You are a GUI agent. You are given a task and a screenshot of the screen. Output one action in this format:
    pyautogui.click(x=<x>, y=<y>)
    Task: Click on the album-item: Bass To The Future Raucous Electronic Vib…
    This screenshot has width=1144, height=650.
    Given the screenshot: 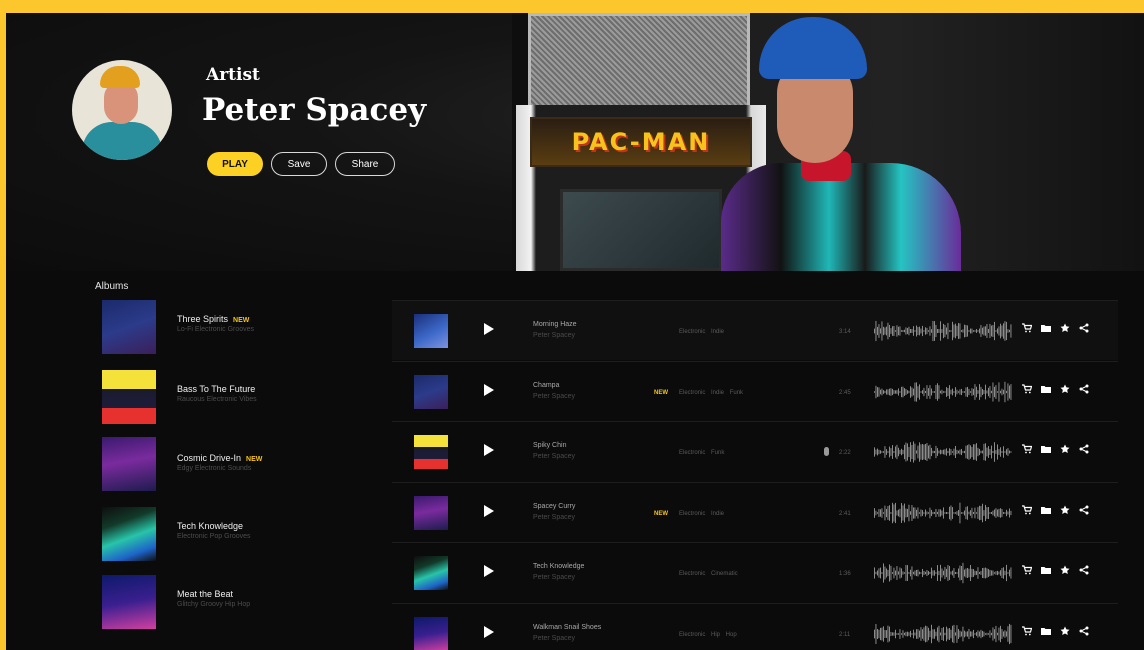 What is the action you would take?
    pyautogui.click(x=237, y=398)
    